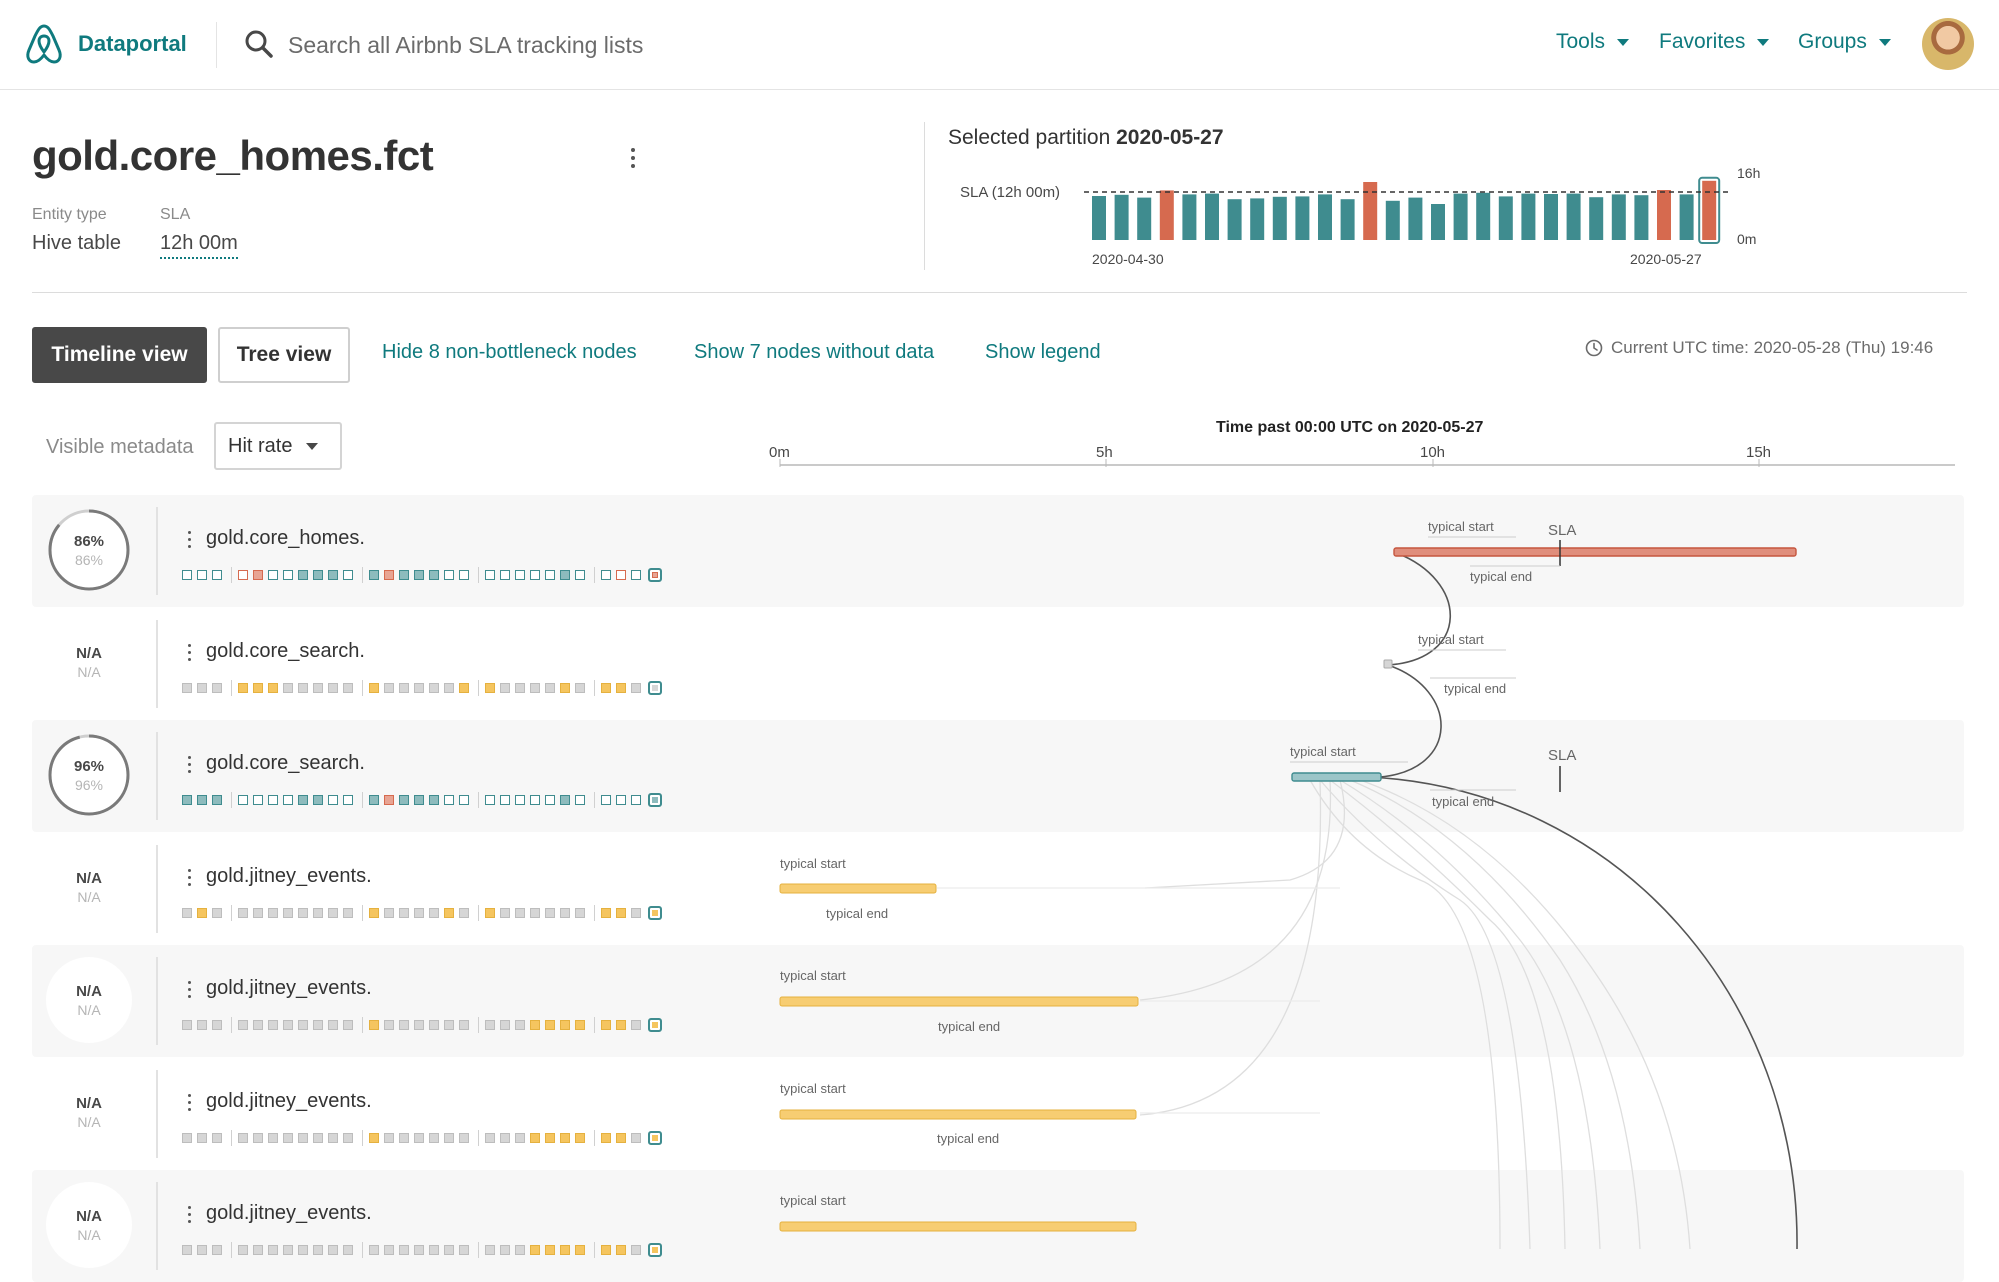 The height and width of the screenshot is (1282, 1999). Describe the element at coordinates (1043, 352) in the screenshot. I see `show-legend-link: Show legend` at that location.